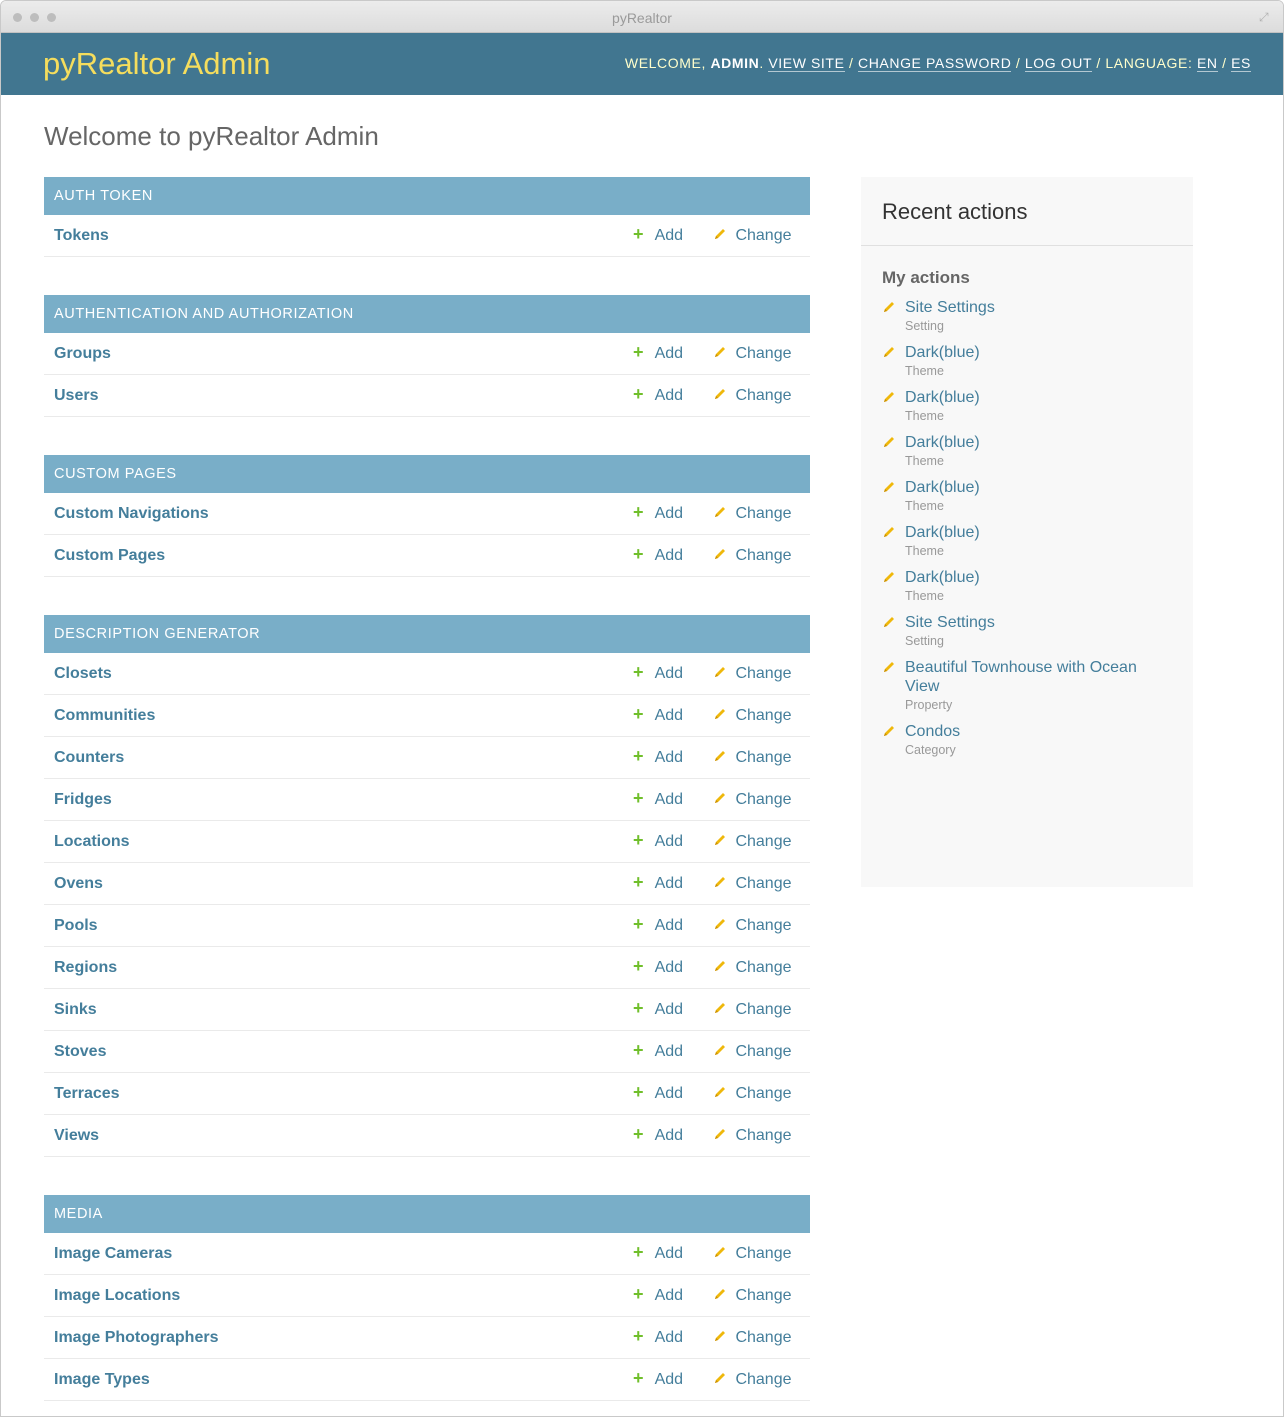 The image size is (1284, 1417). What do you see at coordinates (156, 64) in the screenshot?
I see `site-brand: pyRealtor Admin` at bounding box center [156, 64].